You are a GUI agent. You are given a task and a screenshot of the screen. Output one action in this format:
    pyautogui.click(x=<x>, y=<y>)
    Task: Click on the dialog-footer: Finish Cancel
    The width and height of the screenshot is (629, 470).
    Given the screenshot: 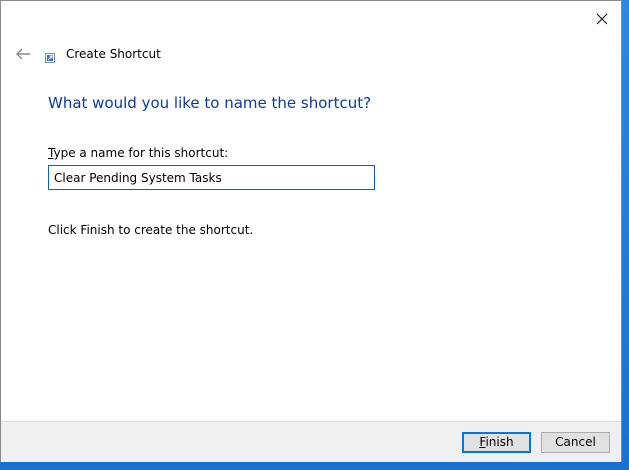 What is the action you would take?
    pyautogui.click(x=311, y=441)
    